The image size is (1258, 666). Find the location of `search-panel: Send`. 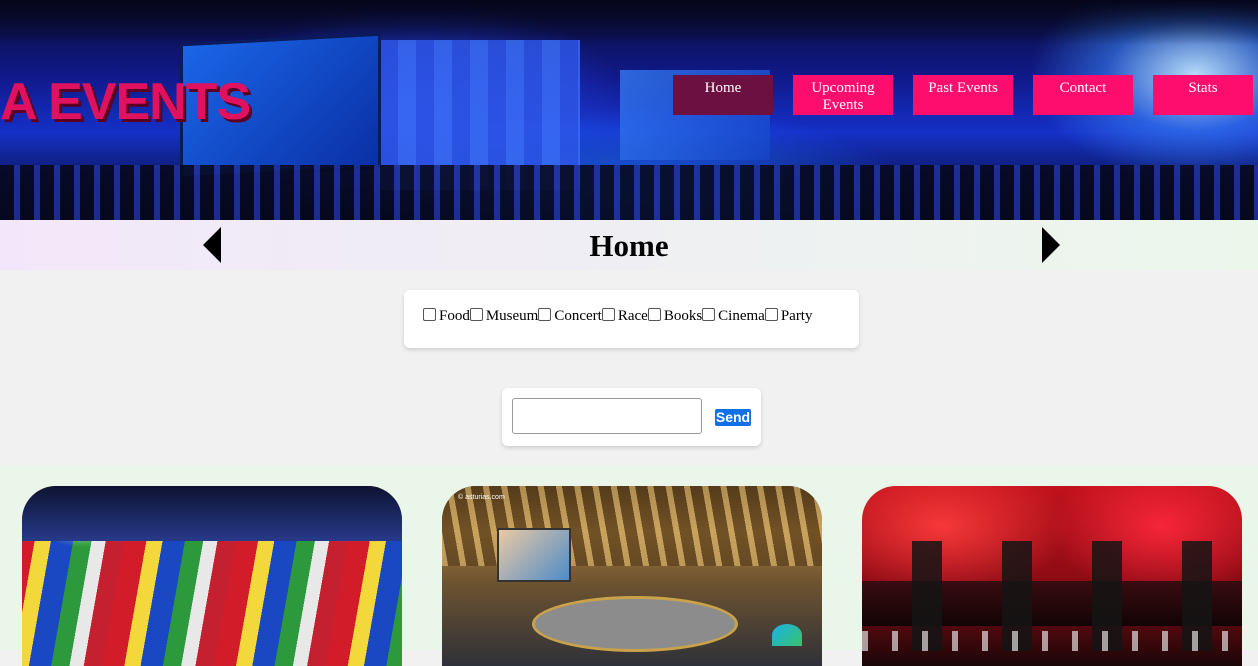

search-panel: Send is located at coordinates (631, 417).